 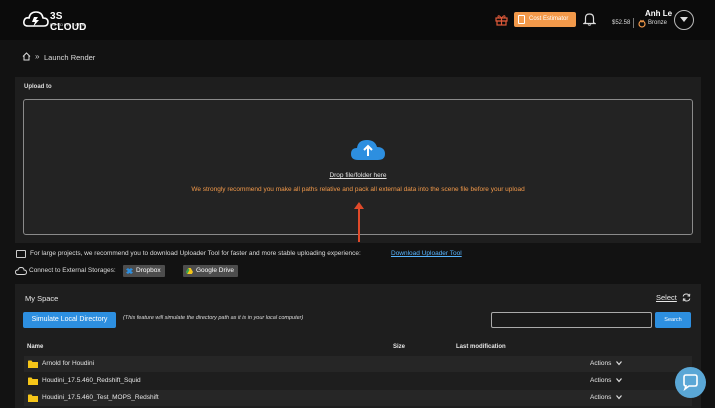 What do you see at coordinates (673, 320) in the screenshot?
I see `search-button: Search` at bounding box center [673, 320].